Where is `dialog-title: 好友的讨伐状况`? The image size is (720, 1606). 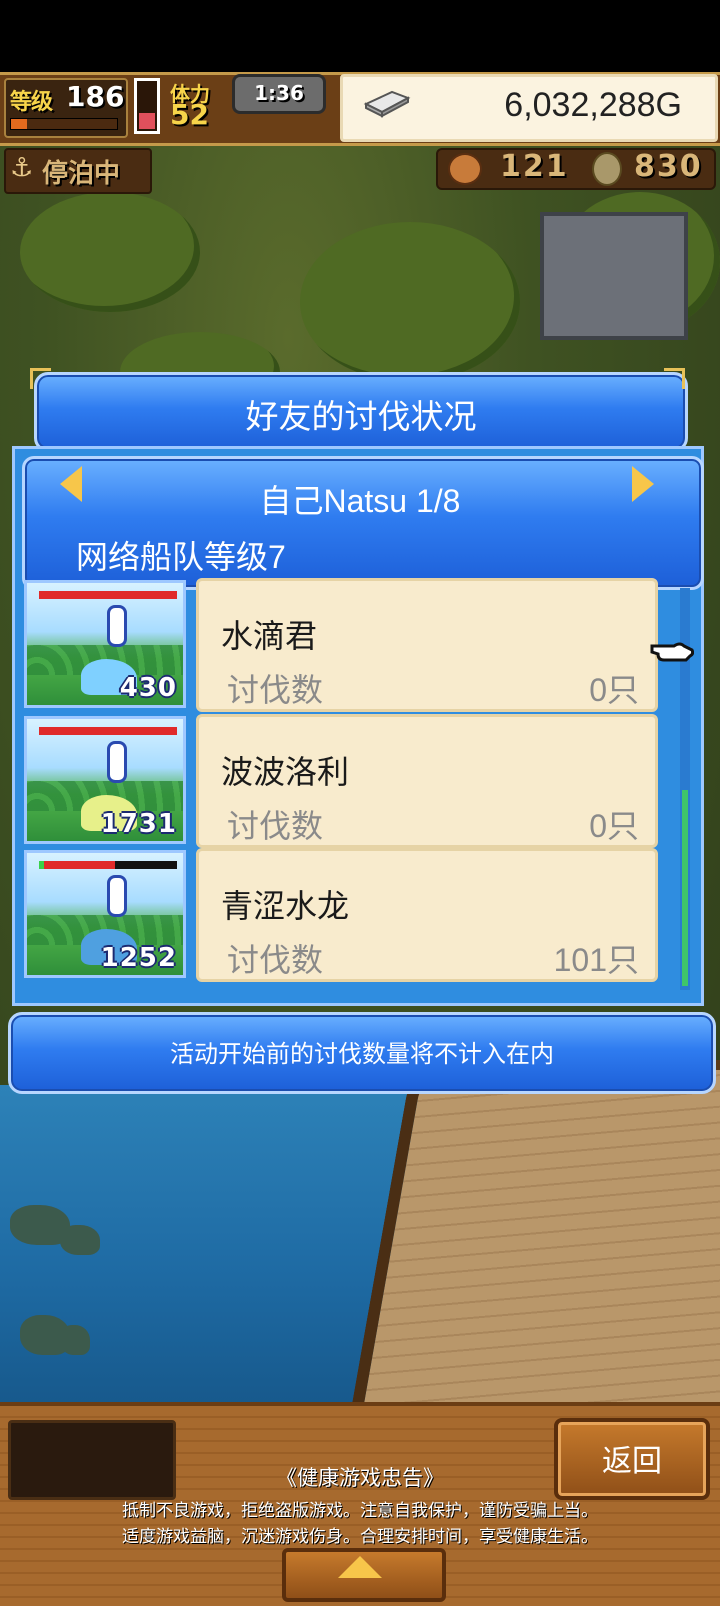 dialog-title: 好友的讨伐状况 is located at coordinates (361, 416).